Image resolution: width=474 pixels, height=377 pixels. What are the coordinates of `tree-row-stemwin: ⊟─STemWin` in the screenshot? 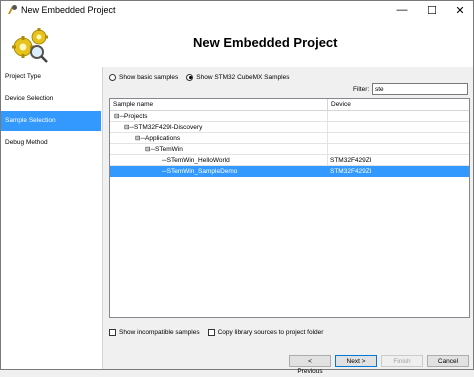 It's located at (289, 149).